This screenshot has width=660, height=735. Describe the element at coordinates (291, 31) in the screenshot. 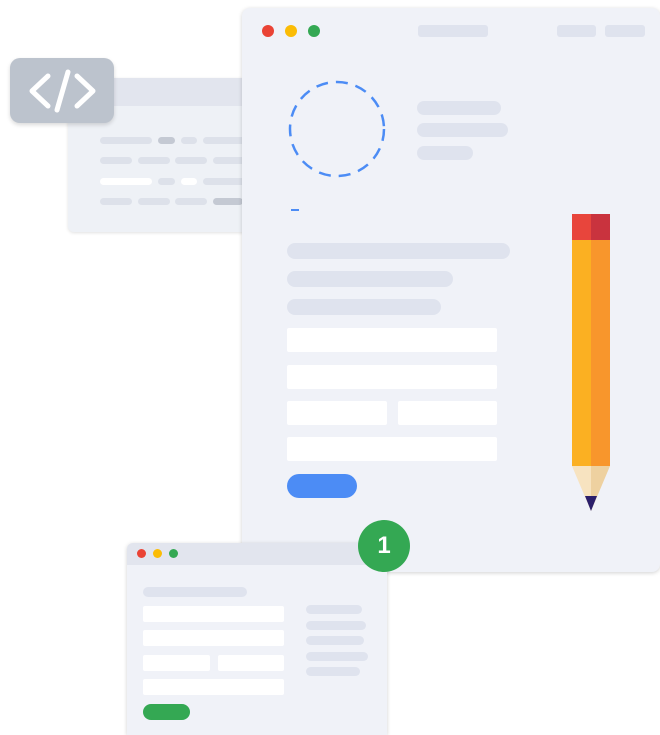

I see `minimize-dot` at that location.